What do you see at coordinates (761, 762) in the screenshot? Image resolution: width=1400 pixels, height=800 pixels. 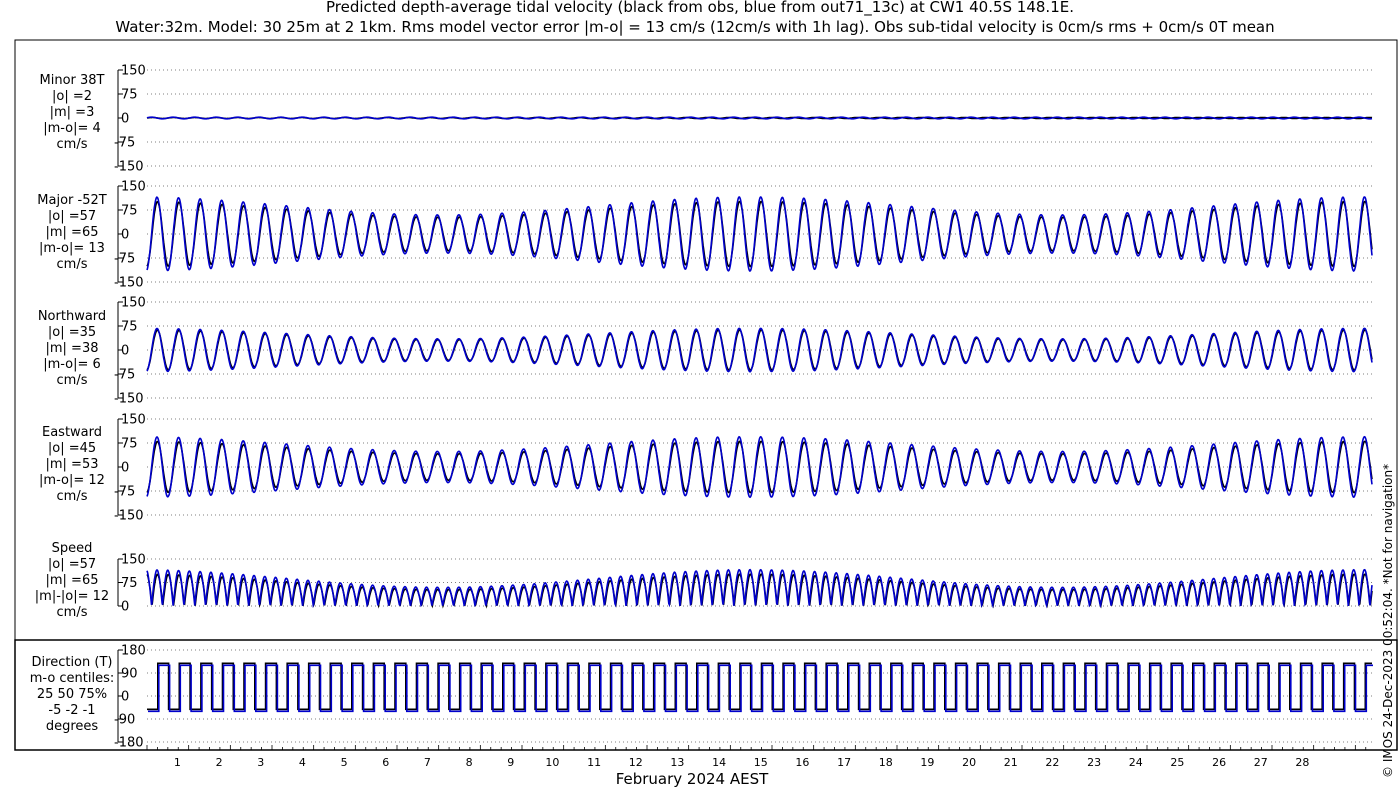 I see `x-tick-label: 15` at bounding box center [761, 762].